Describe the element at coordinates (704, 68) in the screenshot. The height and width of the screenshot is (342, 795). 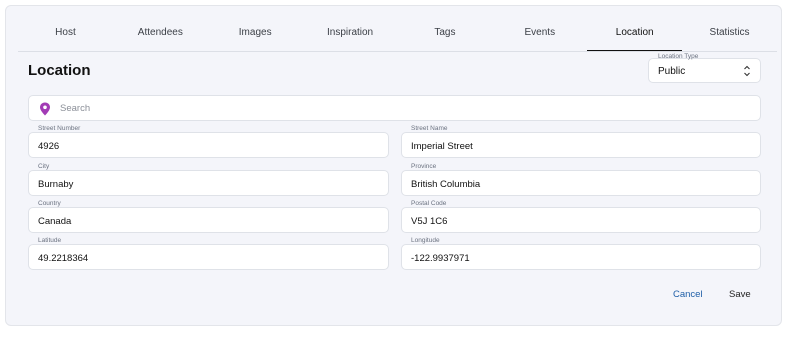
I see `location-type-select: Location Type Public` at that location.